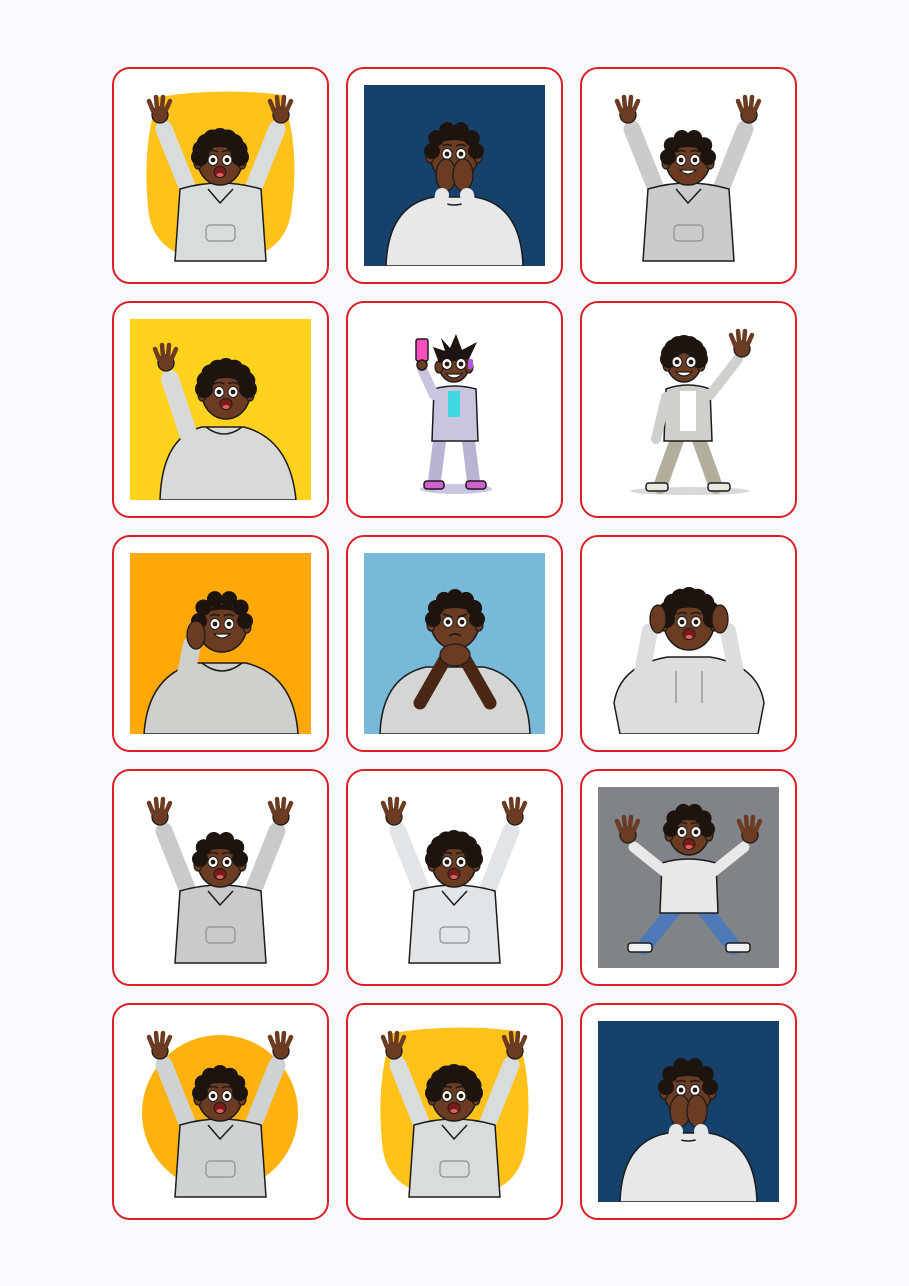 The height and width of the screenshot is (1286, 909). I want to click on boy-jumping-excited-gray-square-sticker-icon, so click(688, 877).